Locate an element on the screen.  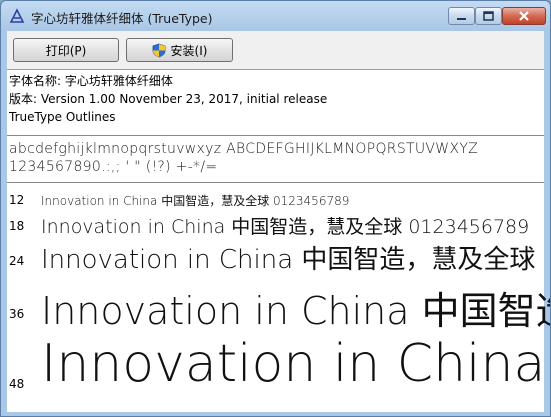
minimize-button is located at coordinates (461, 16).